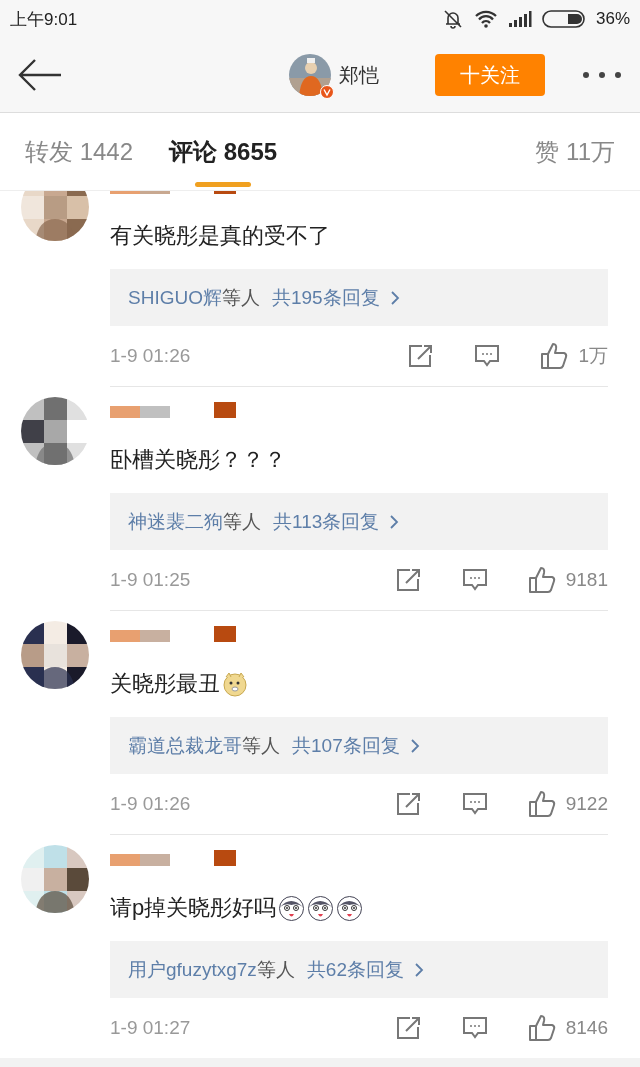 The image size is (640, 1067). Describe the element at coordinates (175, 297) in the screenshot. I see `replier-name: SHIGUO辉` at that location.